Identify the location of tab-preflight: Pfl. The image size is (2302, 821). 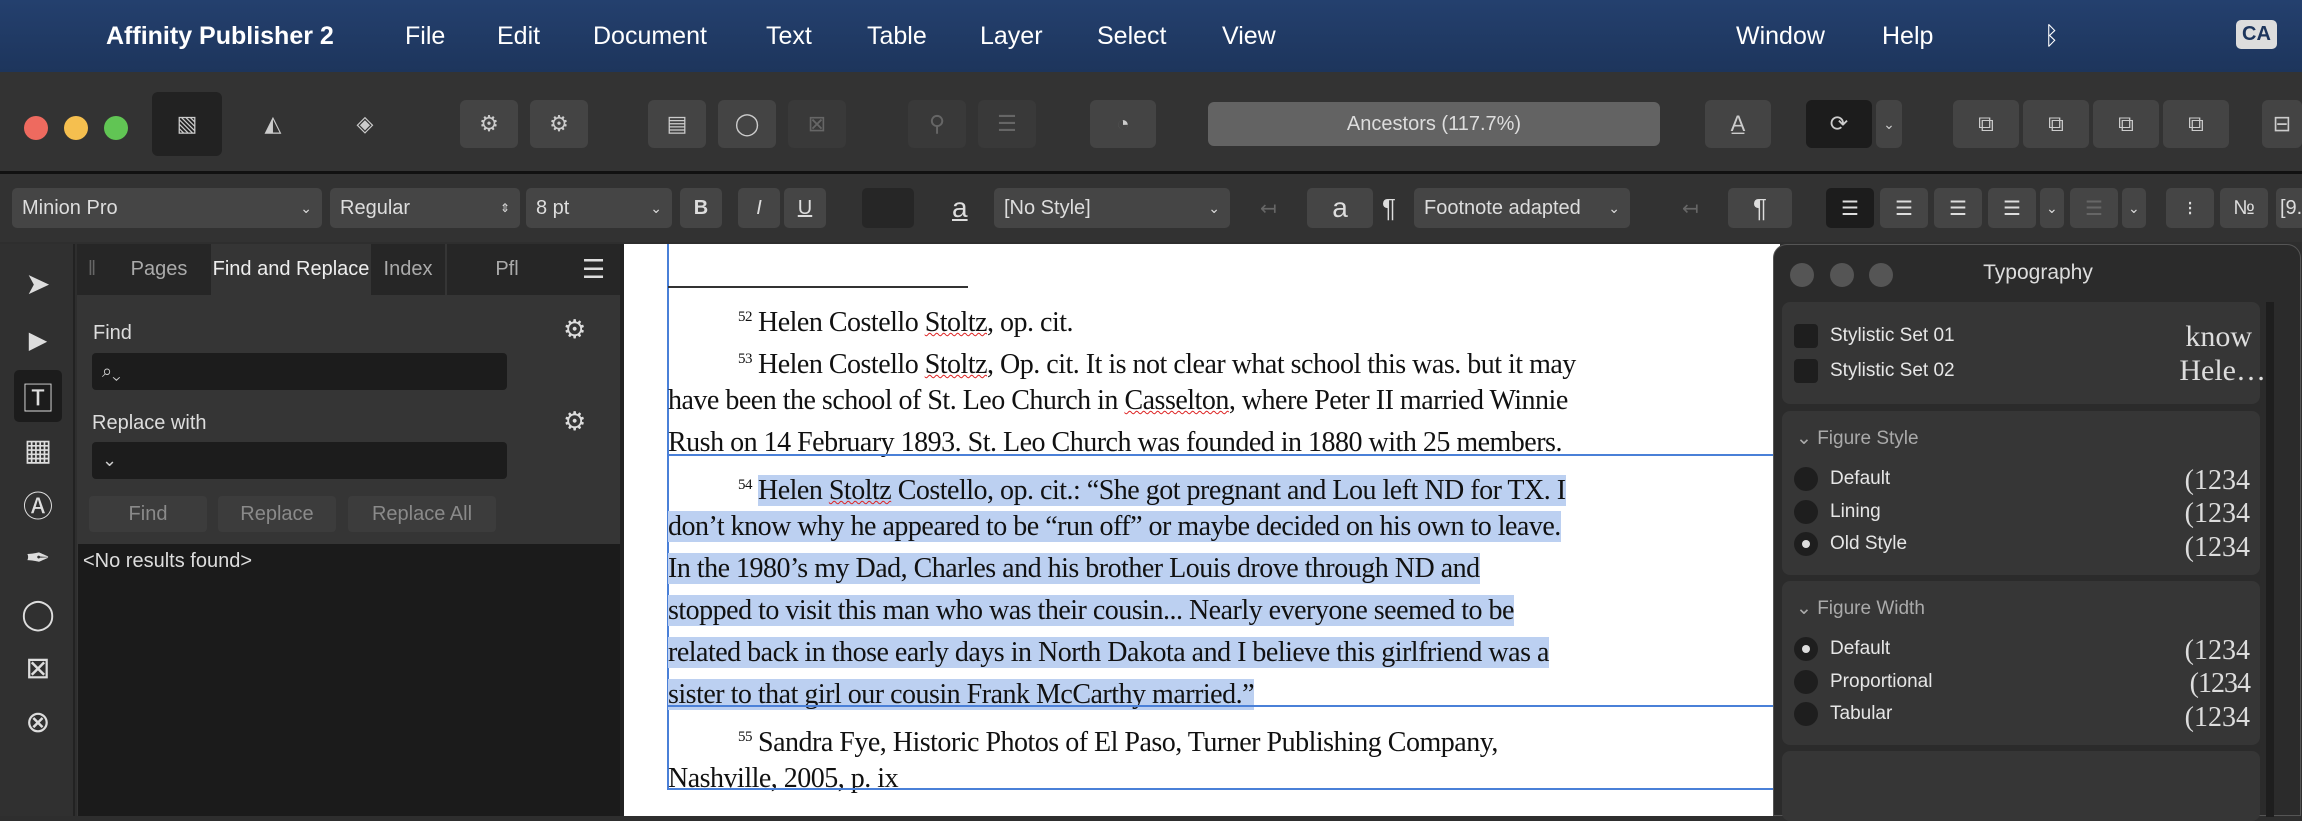
(507, 269).